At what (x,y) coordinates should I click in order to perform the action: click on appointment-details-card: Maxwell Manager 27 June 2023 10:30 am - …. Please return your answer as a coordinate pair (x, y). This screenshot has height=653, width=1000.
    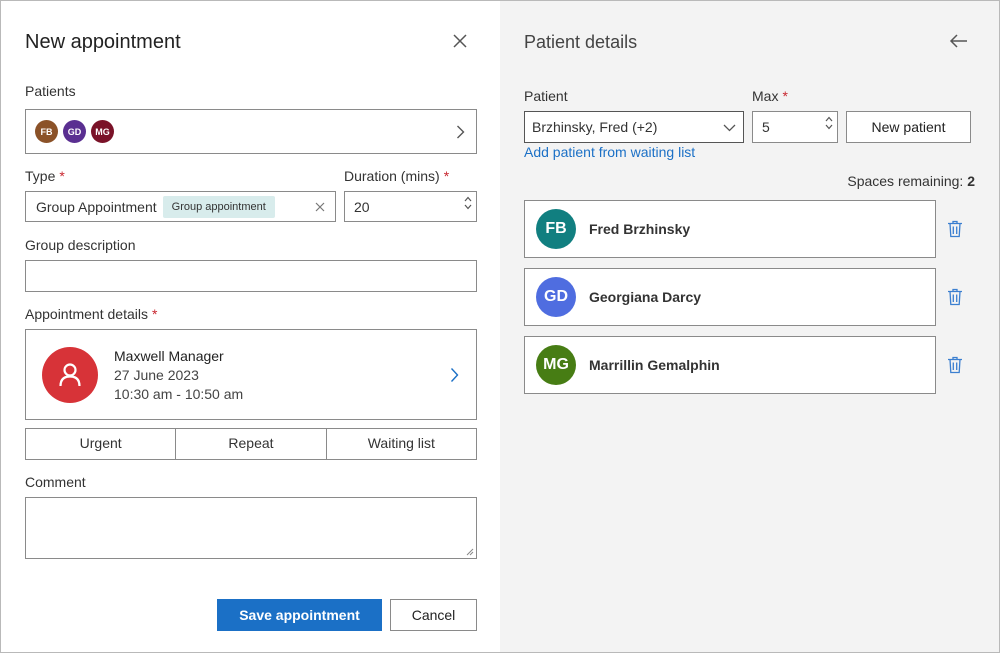
    Looking at the image, I should click on (251, 374).